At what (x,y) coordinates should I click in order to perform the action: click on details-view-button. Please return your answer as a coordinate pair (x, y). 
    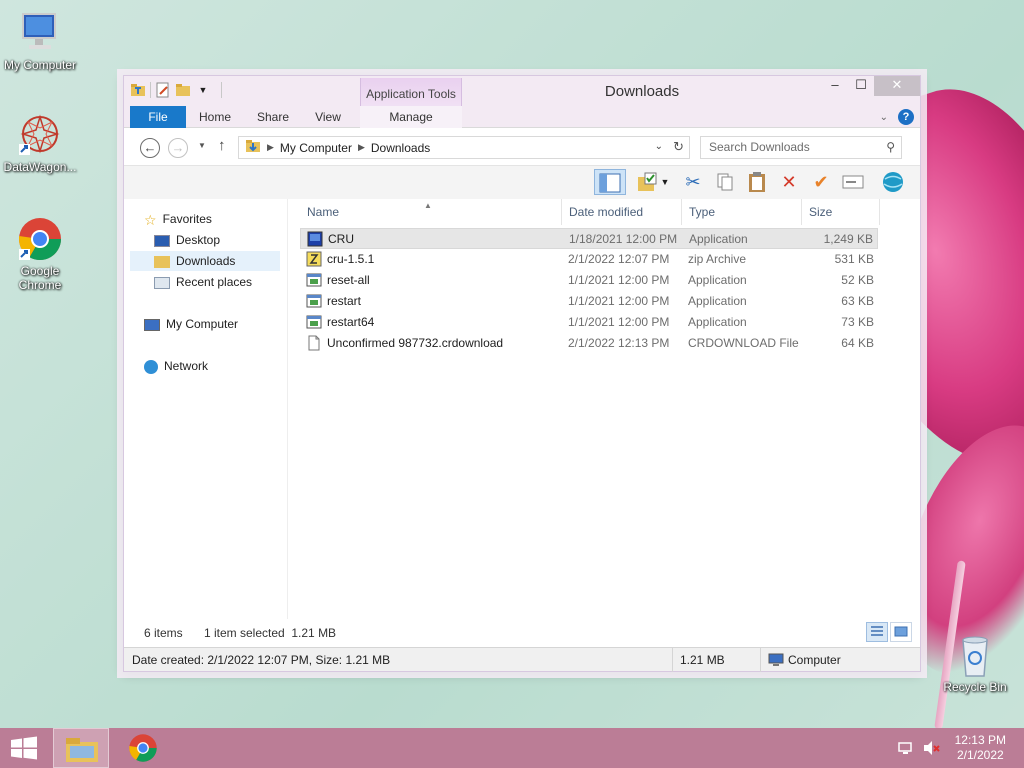
    Looking at the image, I should click on (877, 632).